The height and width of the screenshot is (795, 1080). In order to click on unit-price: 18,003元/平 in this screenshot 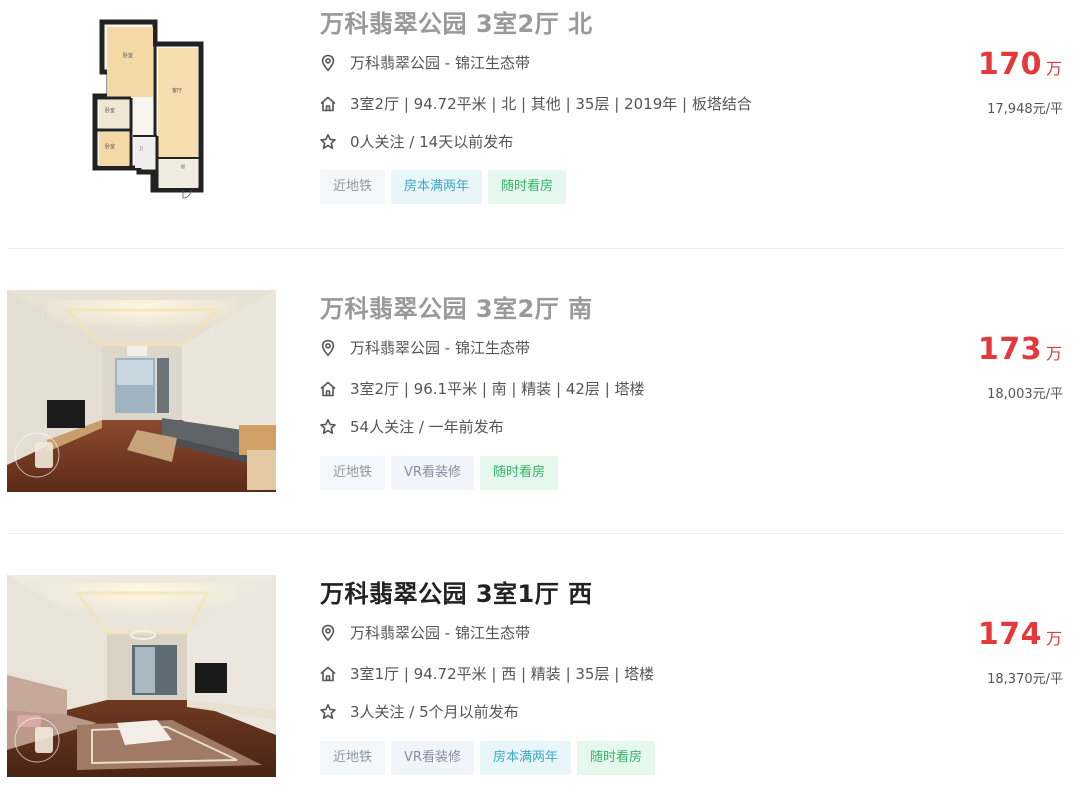, I will do `click(1025, 394)`.